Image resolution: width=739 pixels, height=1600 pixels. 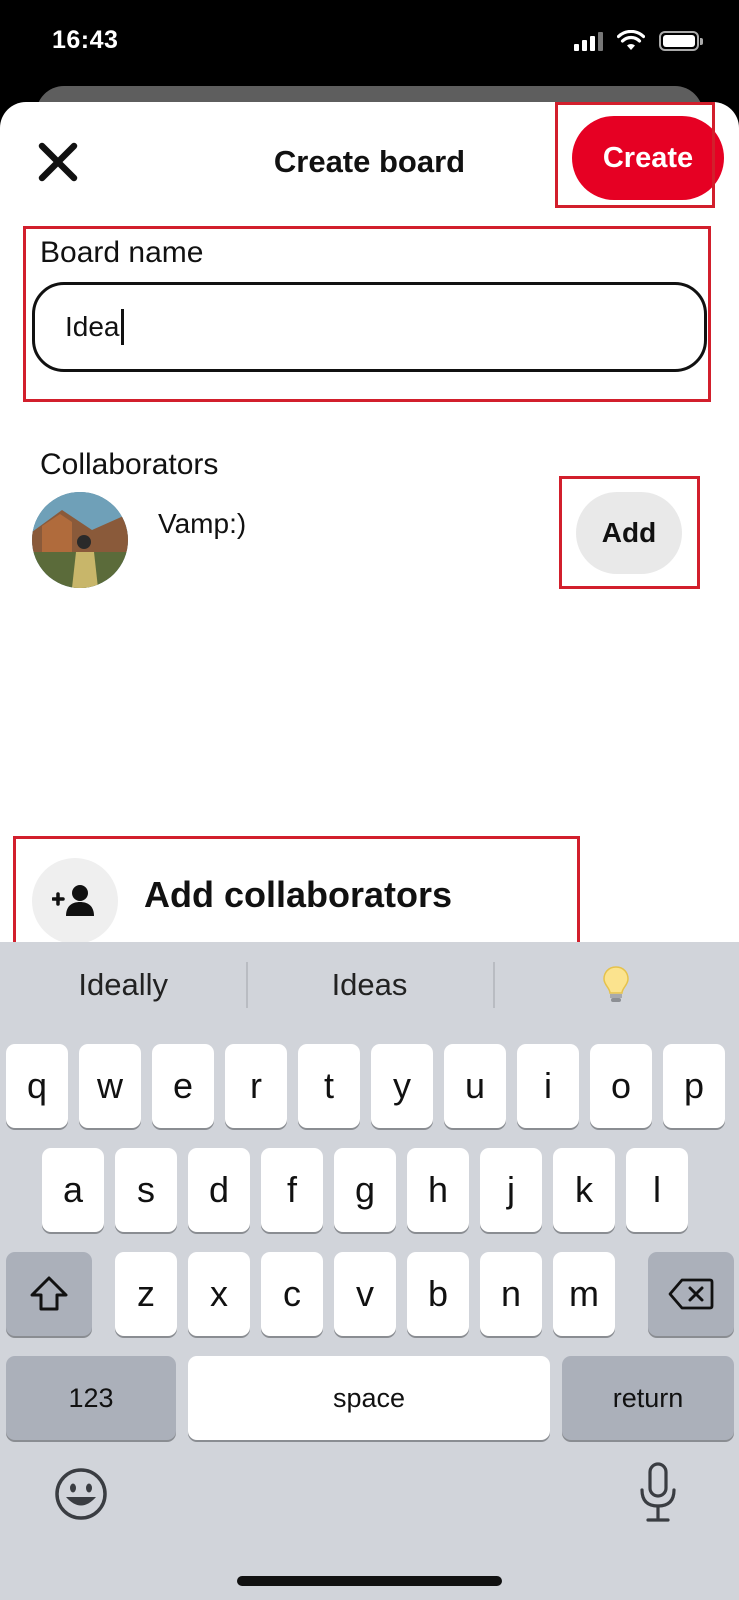 I want to click on key-a: a, so click(x=73, y=1190).